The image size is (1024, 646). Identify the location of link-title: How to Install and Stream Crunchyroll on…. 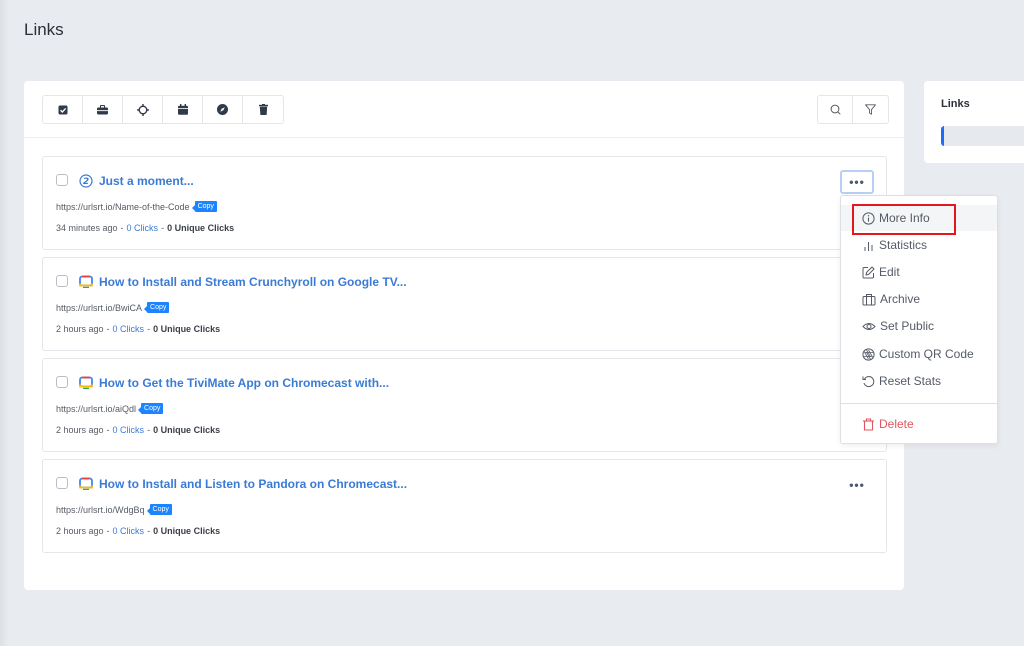
(253, 282).